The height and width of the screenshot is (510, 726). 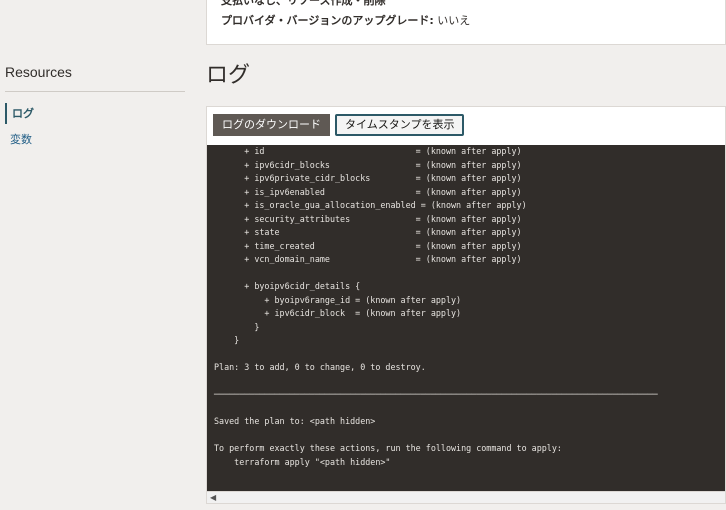 I want to click on log-line: terraform apply "<path hidden>", so click(x=302, y=461).